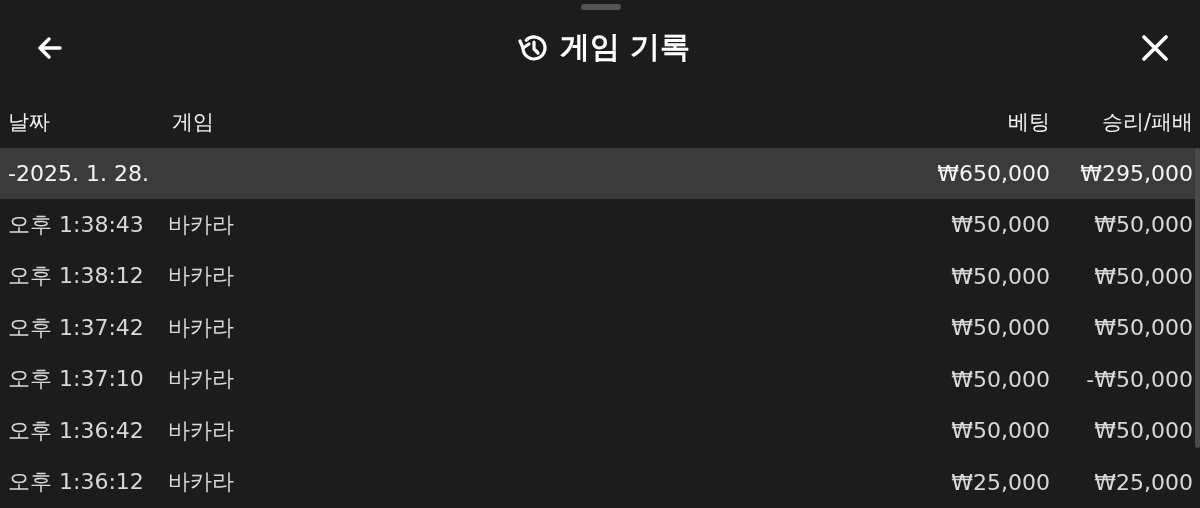 The image size is (1200, 508). I want to click on time-cell-text: 오후 1:36:42, so click(76, 430).